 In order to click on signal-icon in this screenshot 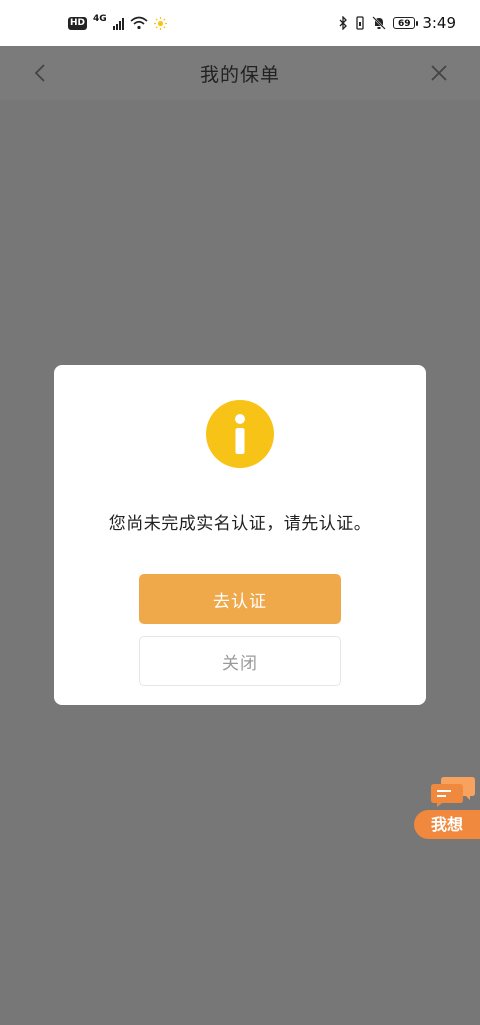, I will do `click(118, 23)`.